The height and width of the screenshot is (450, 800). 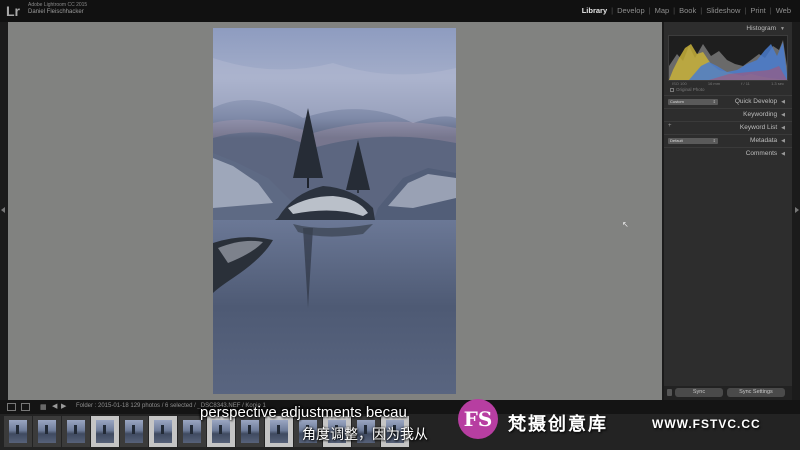 What do you see at coordinates (693, 141) in the screenshot?
I see `metadata-preset-select: Default ⇕` at bounding box center [693, 141].